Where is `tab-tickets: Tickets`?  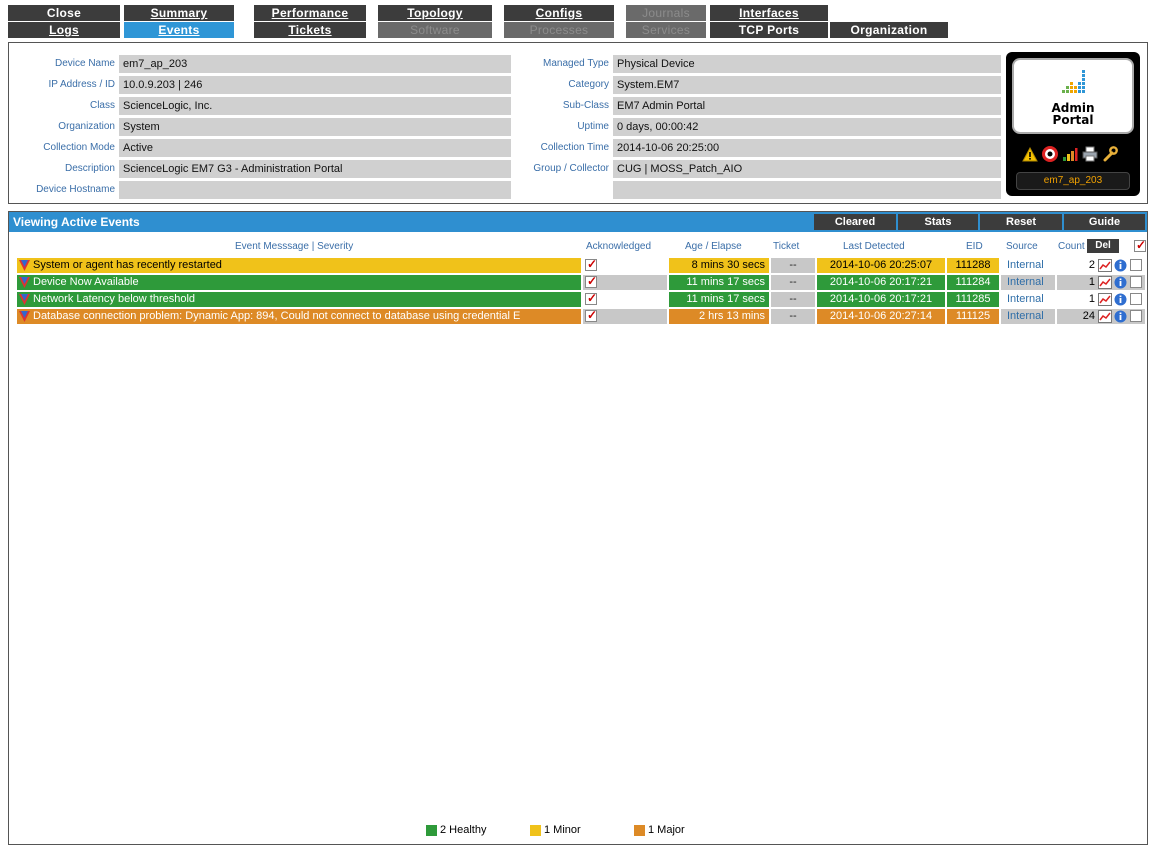
tab-tickets: Tickets is located at coordinates (310, 30).